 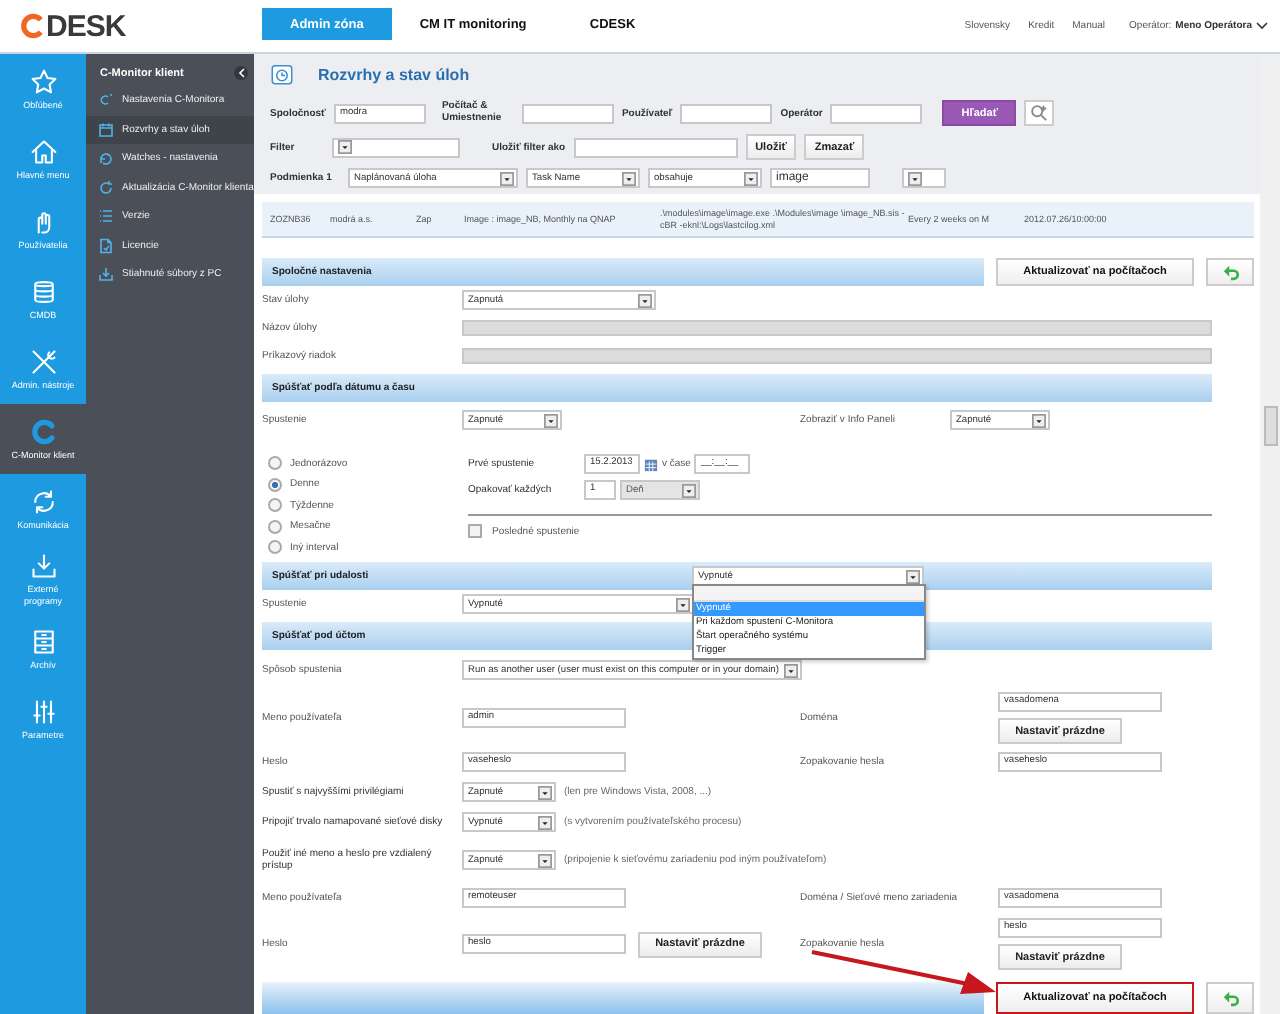 What do you see at coordinates (32, 26) in the screenshot?
I see `logo-icon` at bounding box center [32, 26].